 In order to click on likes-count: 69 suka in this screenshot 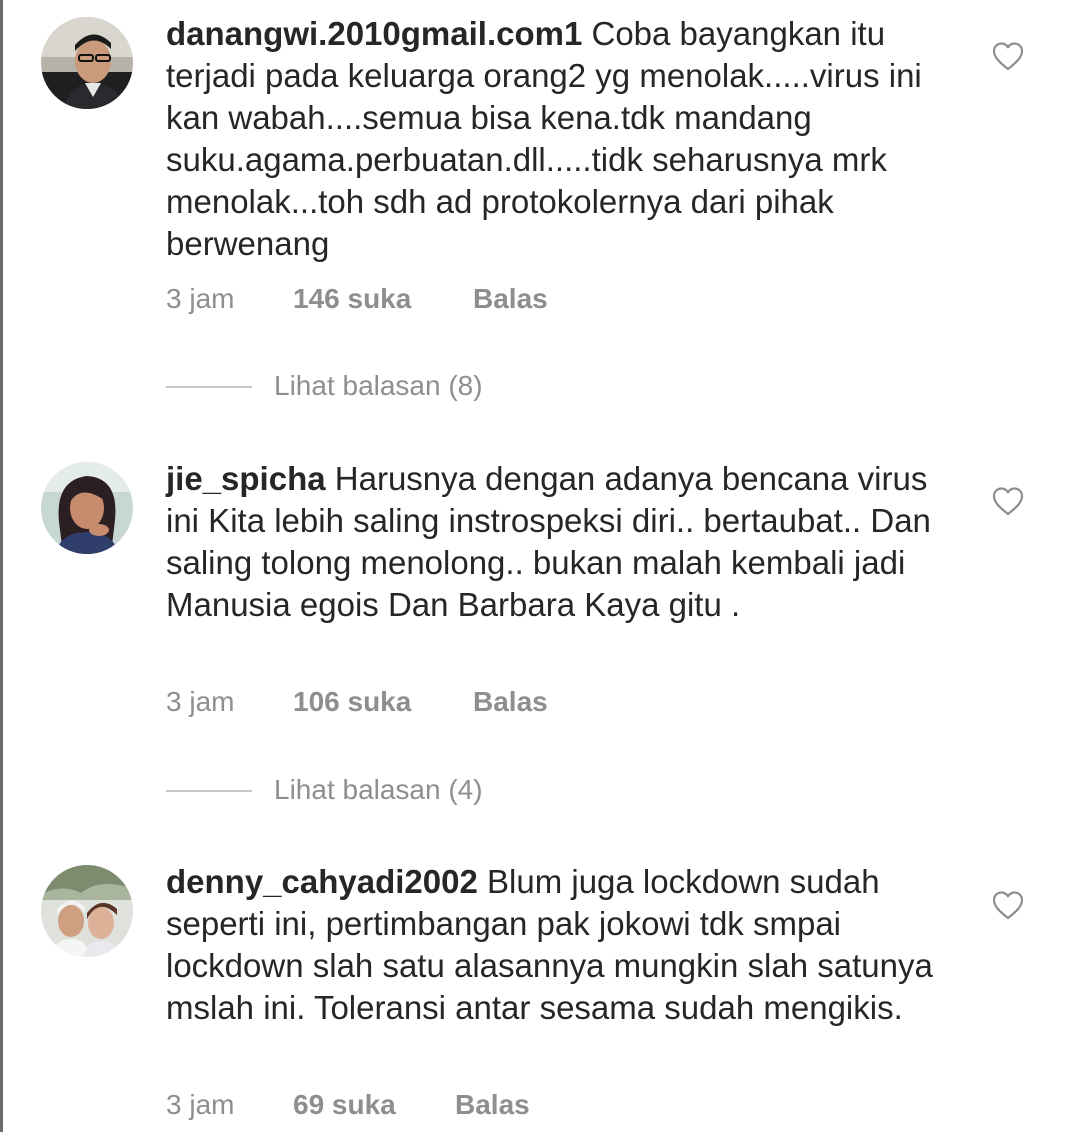, I will do `click(344, 1105)`.